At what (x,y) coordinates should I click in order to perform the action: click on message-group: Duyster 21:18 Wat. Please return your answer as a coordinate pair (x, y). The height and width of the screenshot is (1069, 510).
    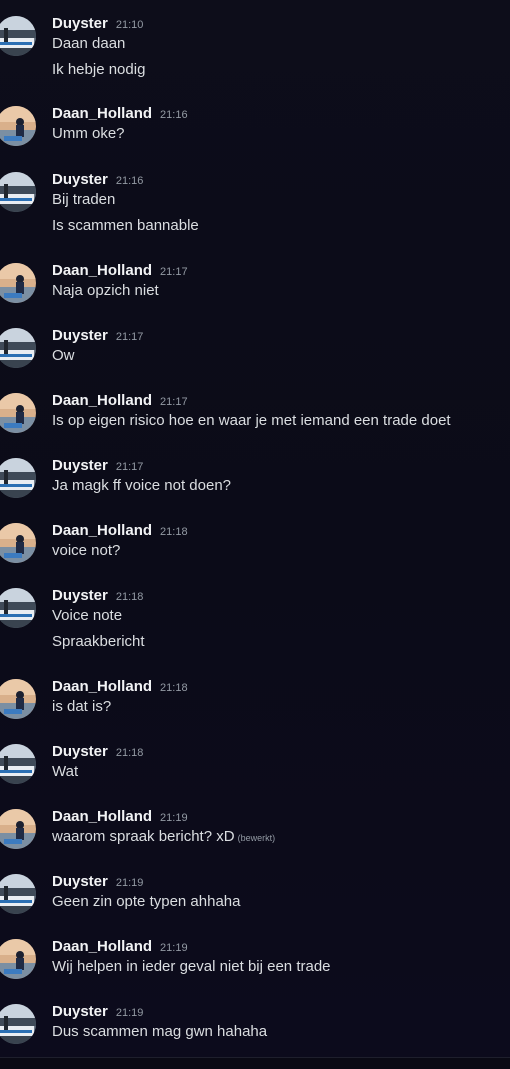
    Looking at the image, I should click on (255, 774).